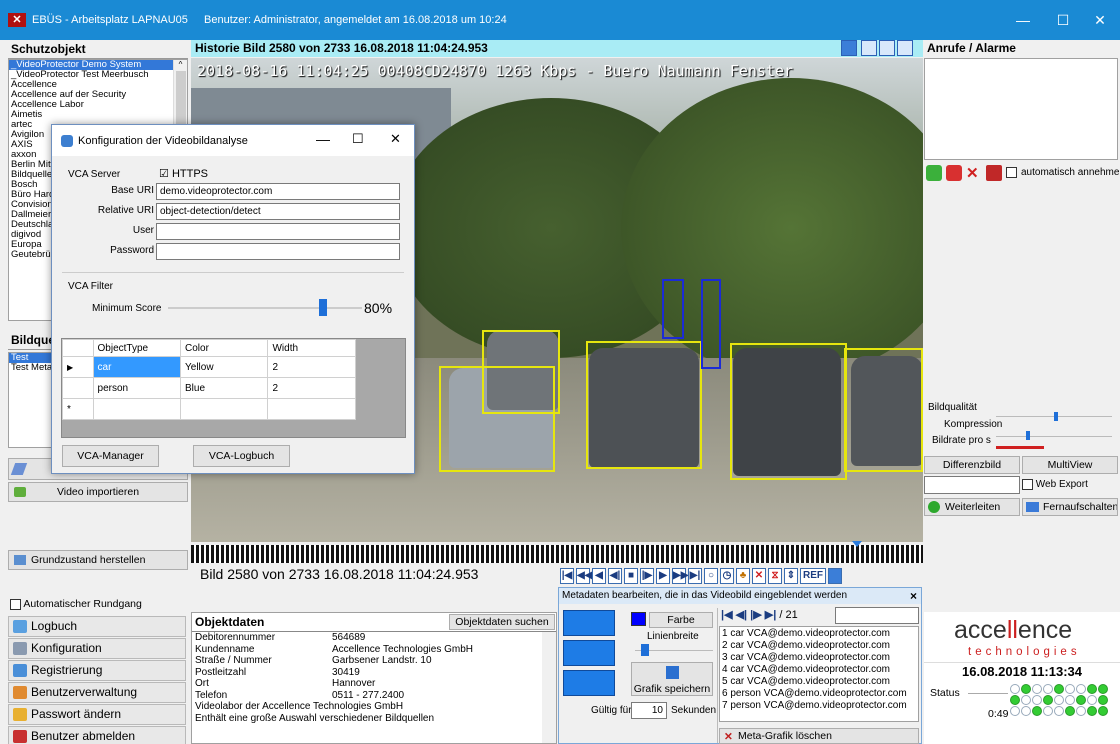 Image resolution: width=1120 pixels, height=744 pixels. Describe the element at coordinates (857, 544) in the screenshot. I see `timeline-marker-icon` at that location.